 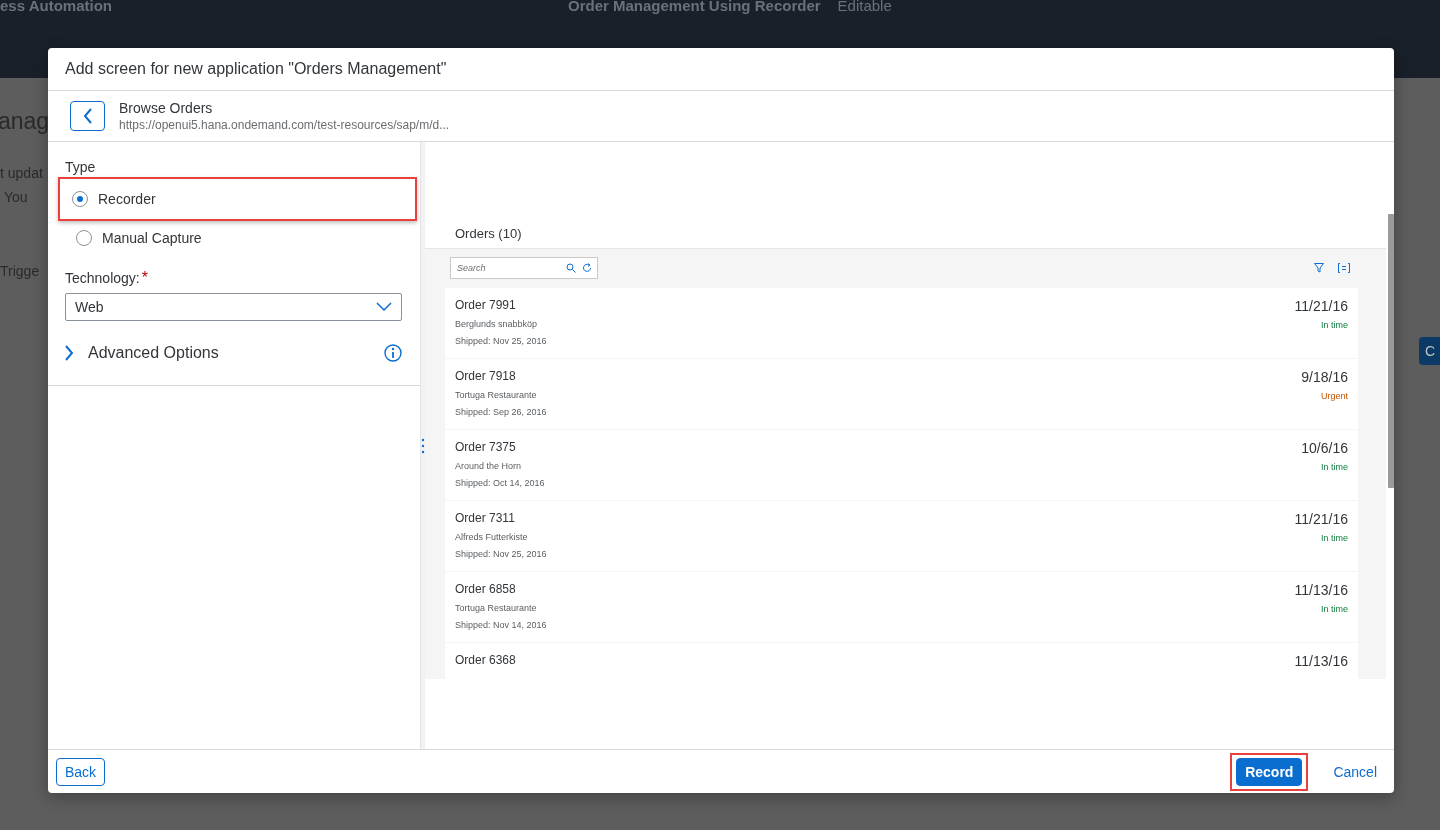 What do you see at coordinates (488, 466) in the screenshot?
I see `customer-name: Around the Horn` at bounding box center [488, 466].